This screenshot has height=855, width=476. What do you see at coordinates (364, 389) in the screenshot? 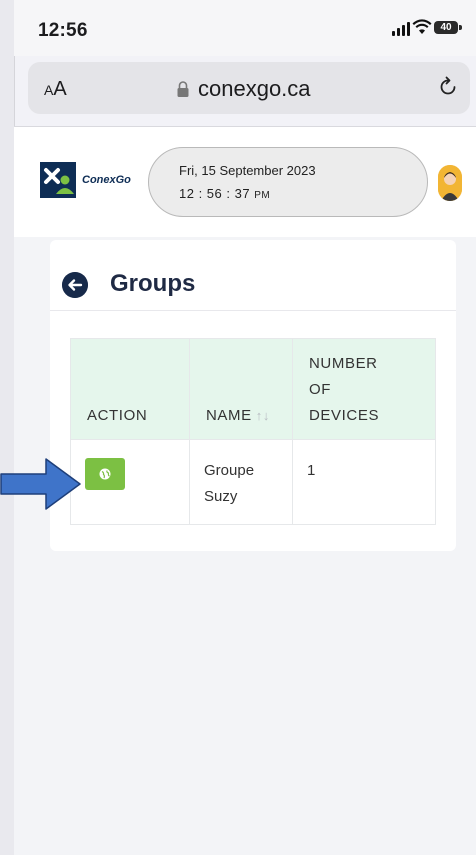
I see `column-header-devices: NUMBER OF DEVICES` at bounding box center [364, 389].